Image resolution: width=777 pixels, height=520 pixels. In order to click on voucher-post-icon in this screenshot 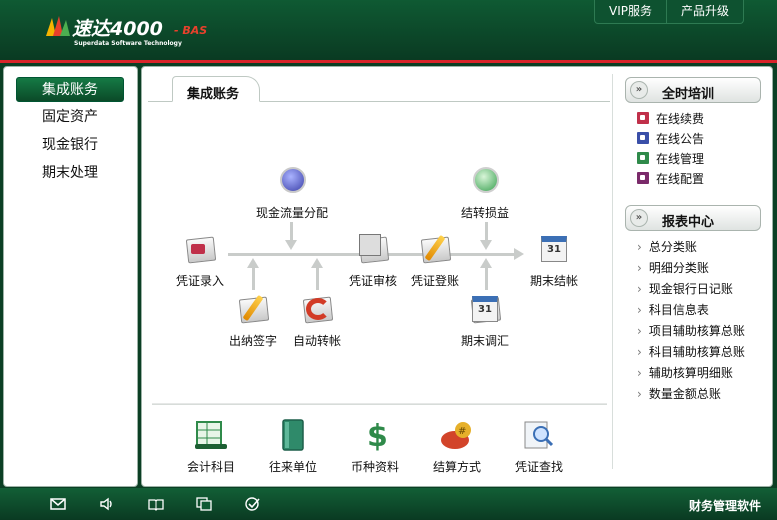, I will do `click(435, 249)`.